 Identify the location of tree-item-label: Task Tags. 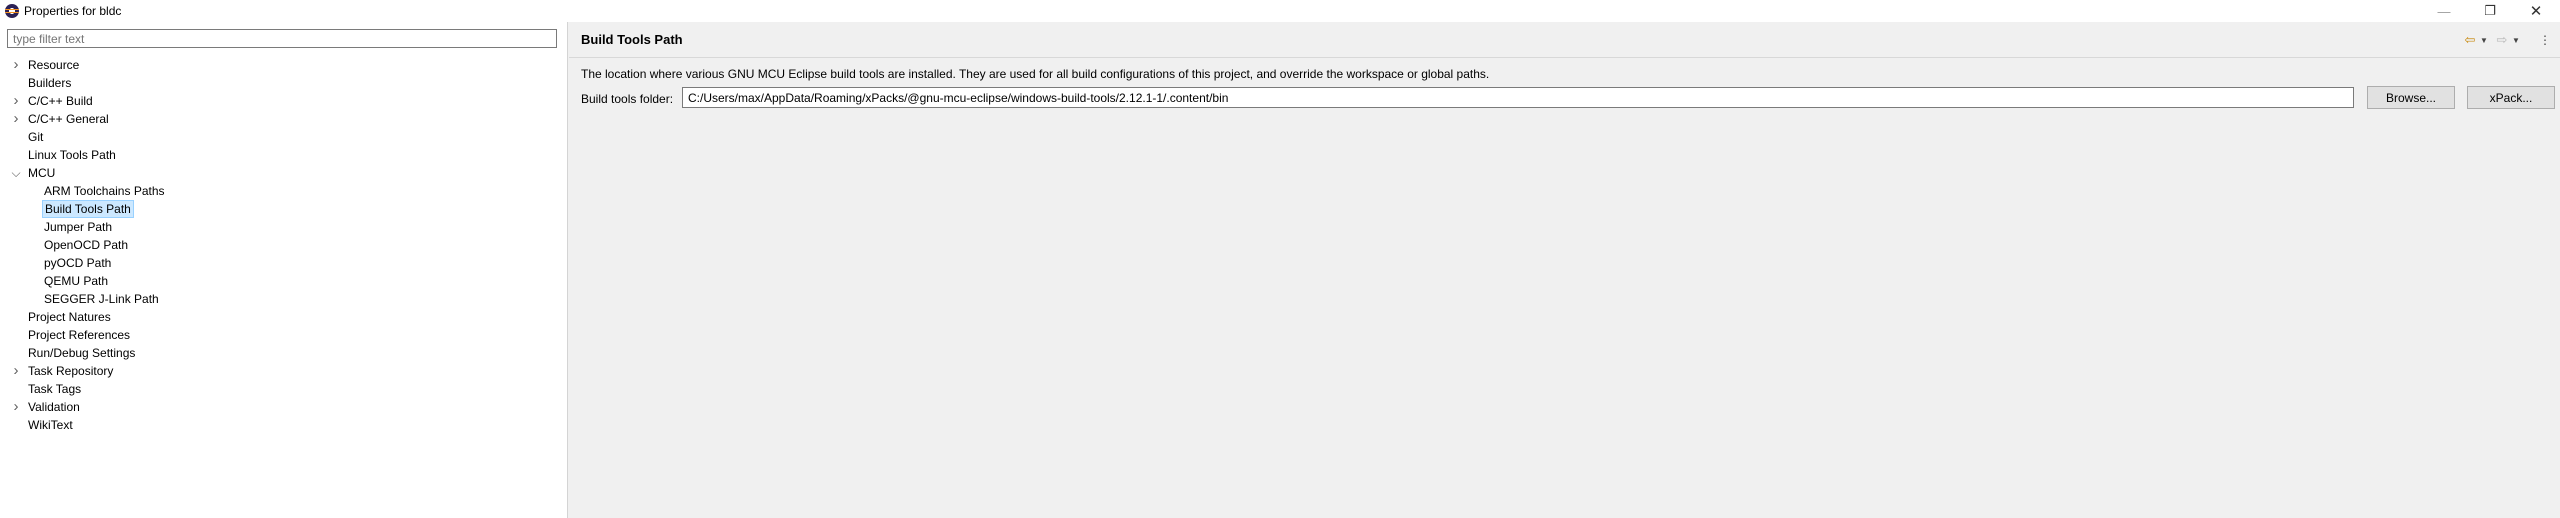
(55, 389).